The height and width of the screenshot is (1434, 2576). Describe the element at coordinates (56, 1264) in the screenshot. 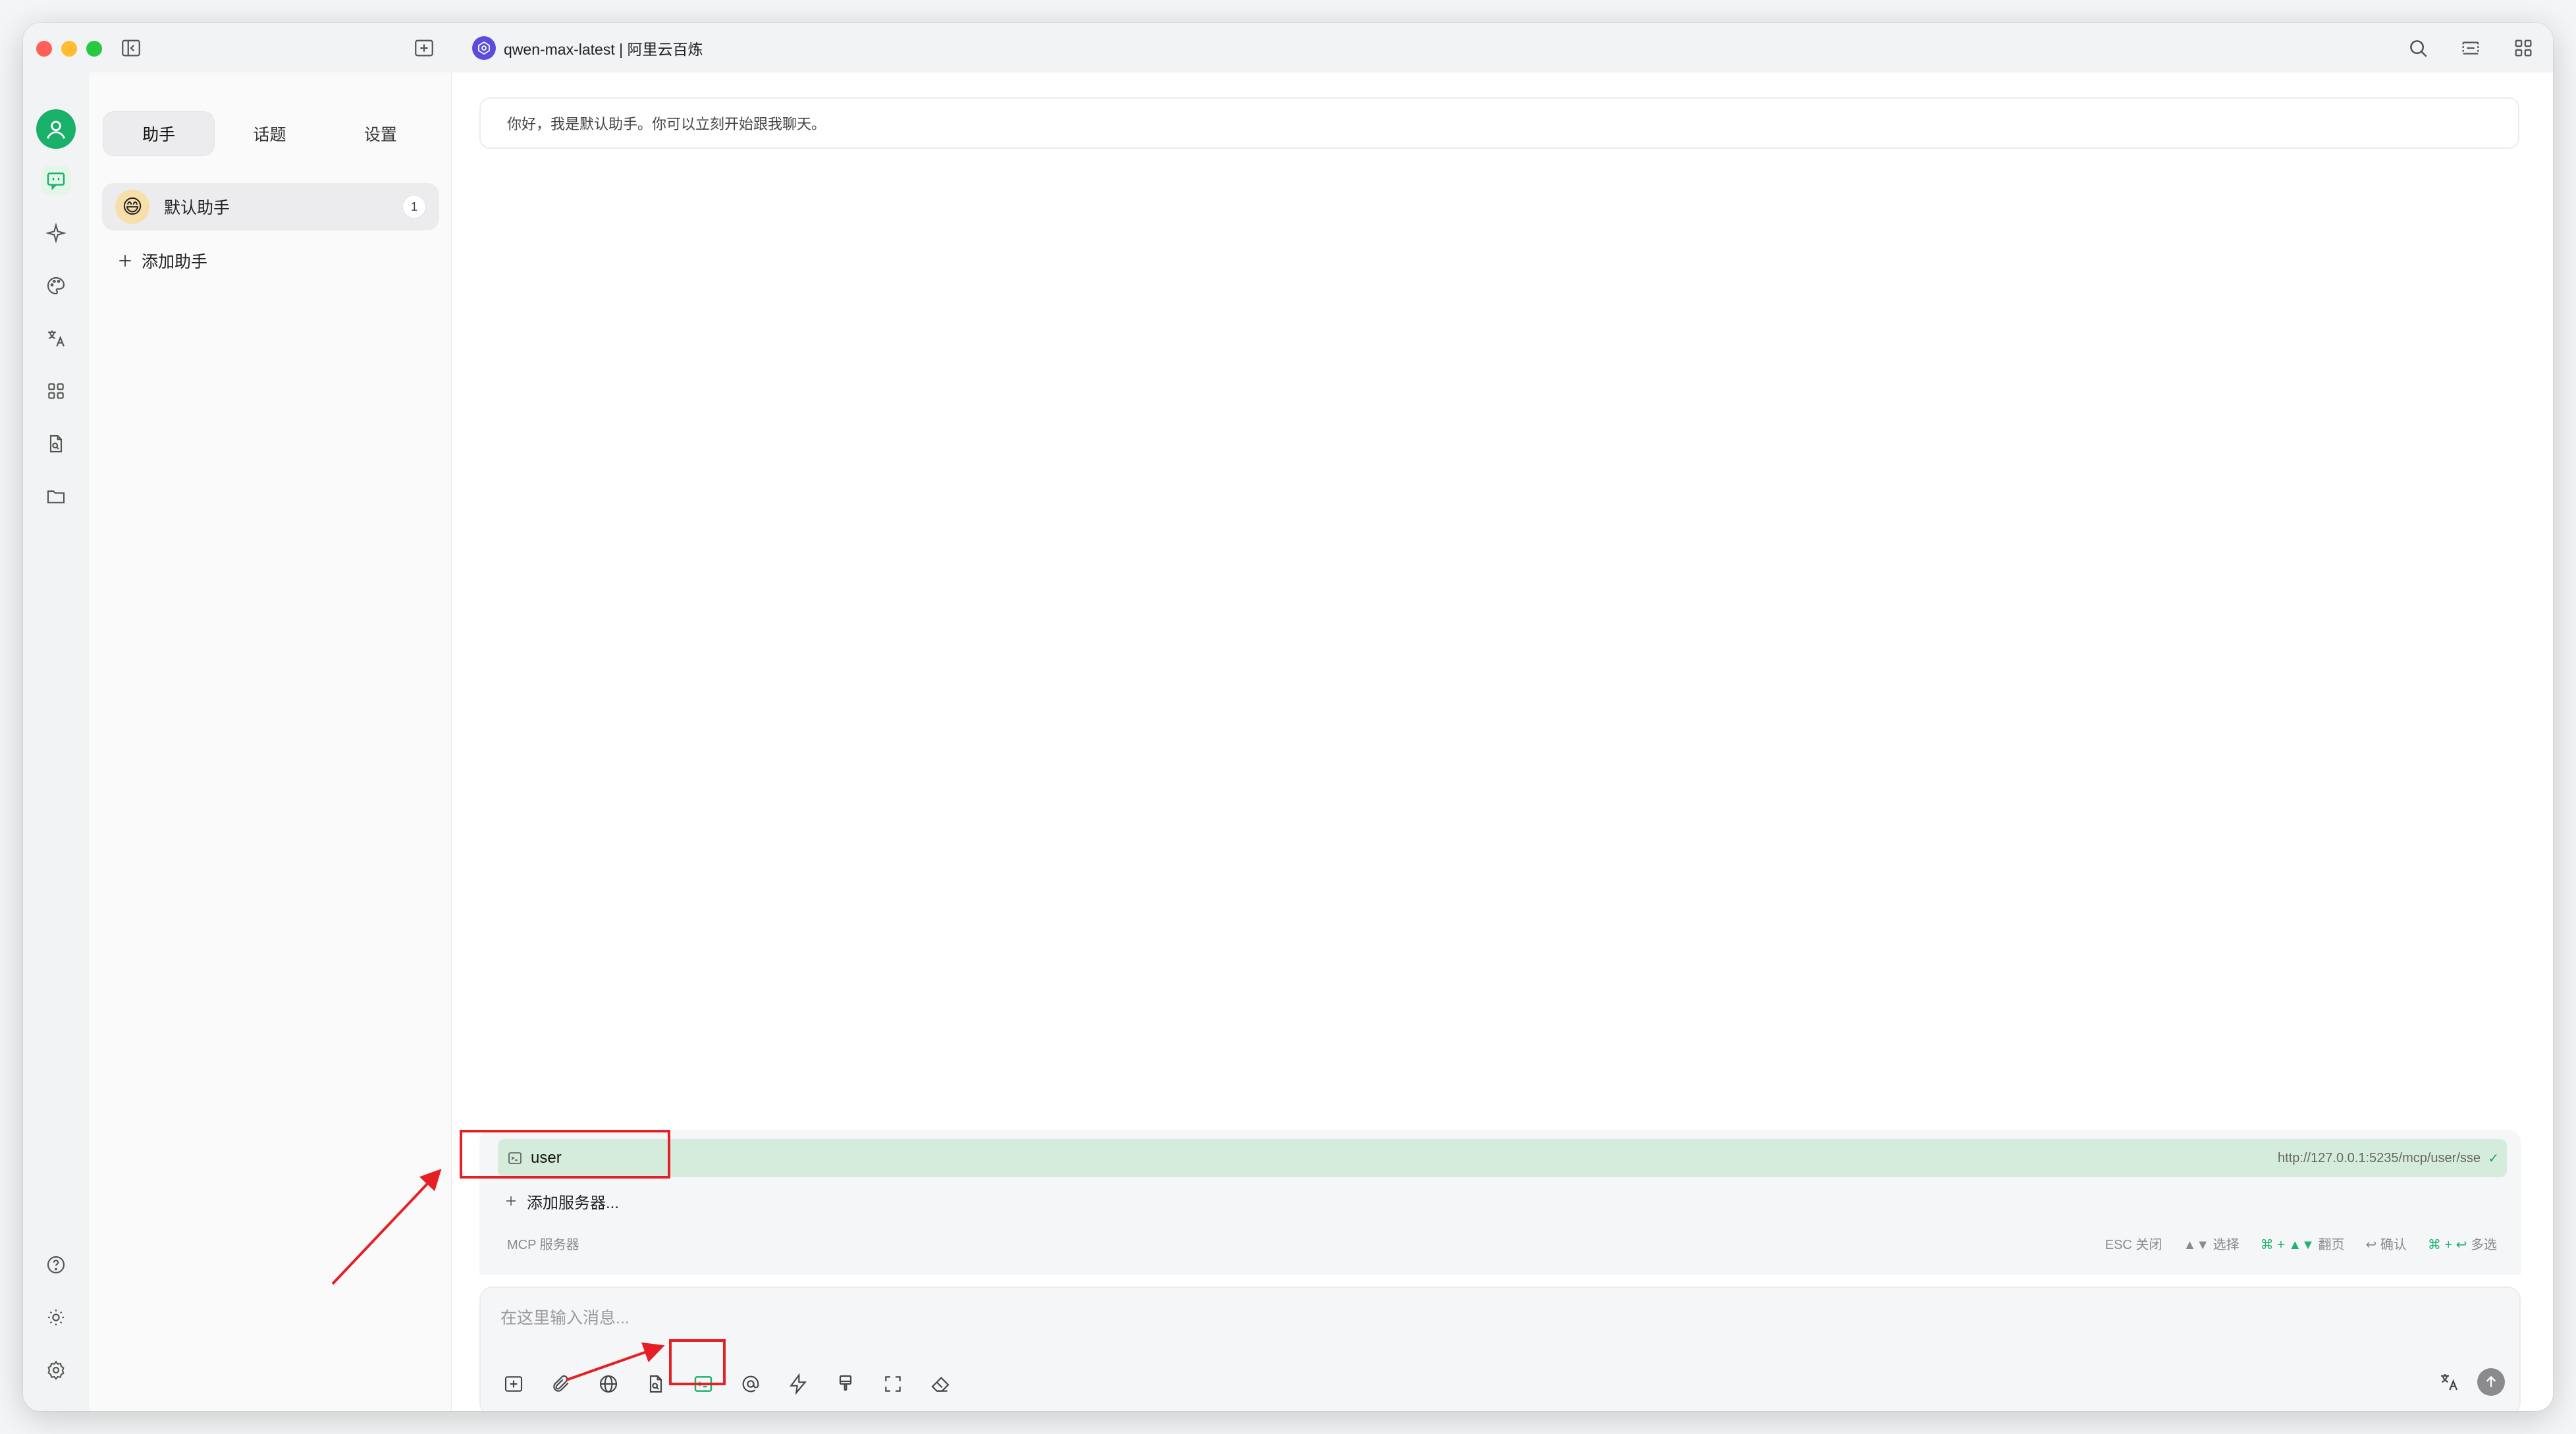

I see `help-icon` at that location.